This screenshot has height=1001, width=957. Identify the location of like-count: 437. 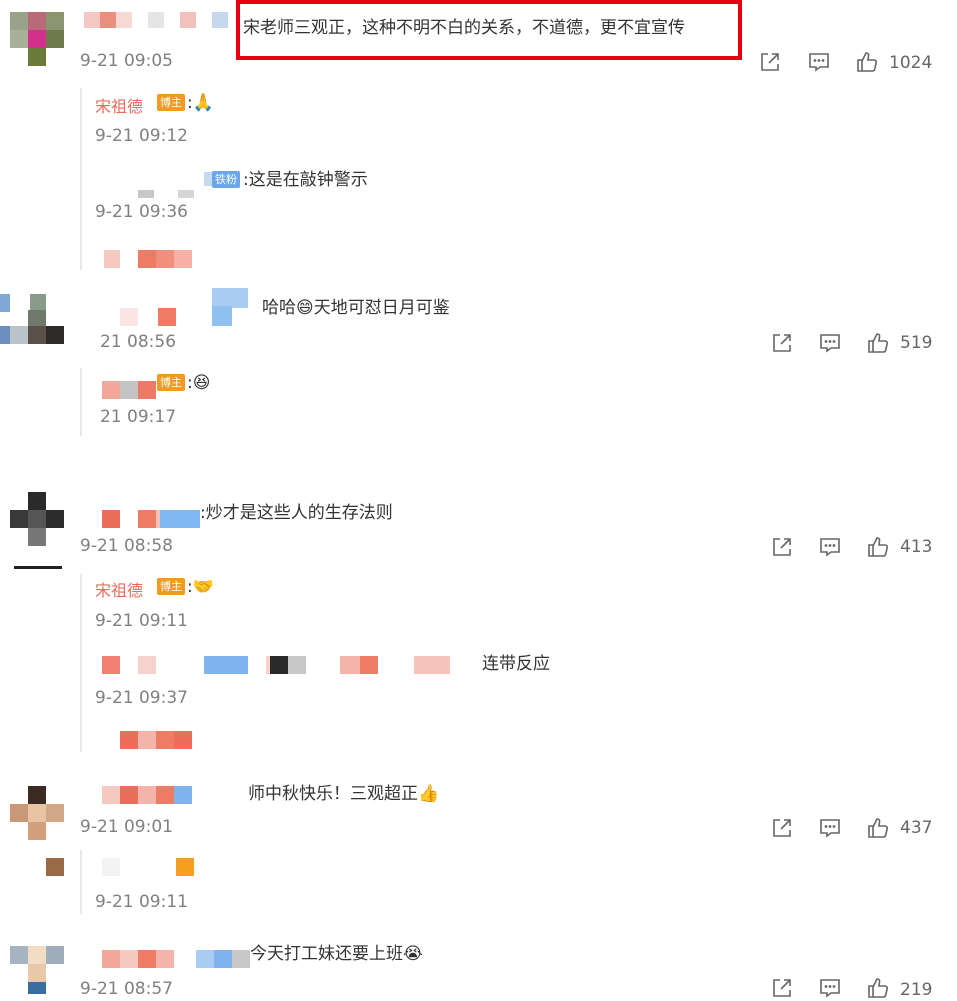
(916, 828).